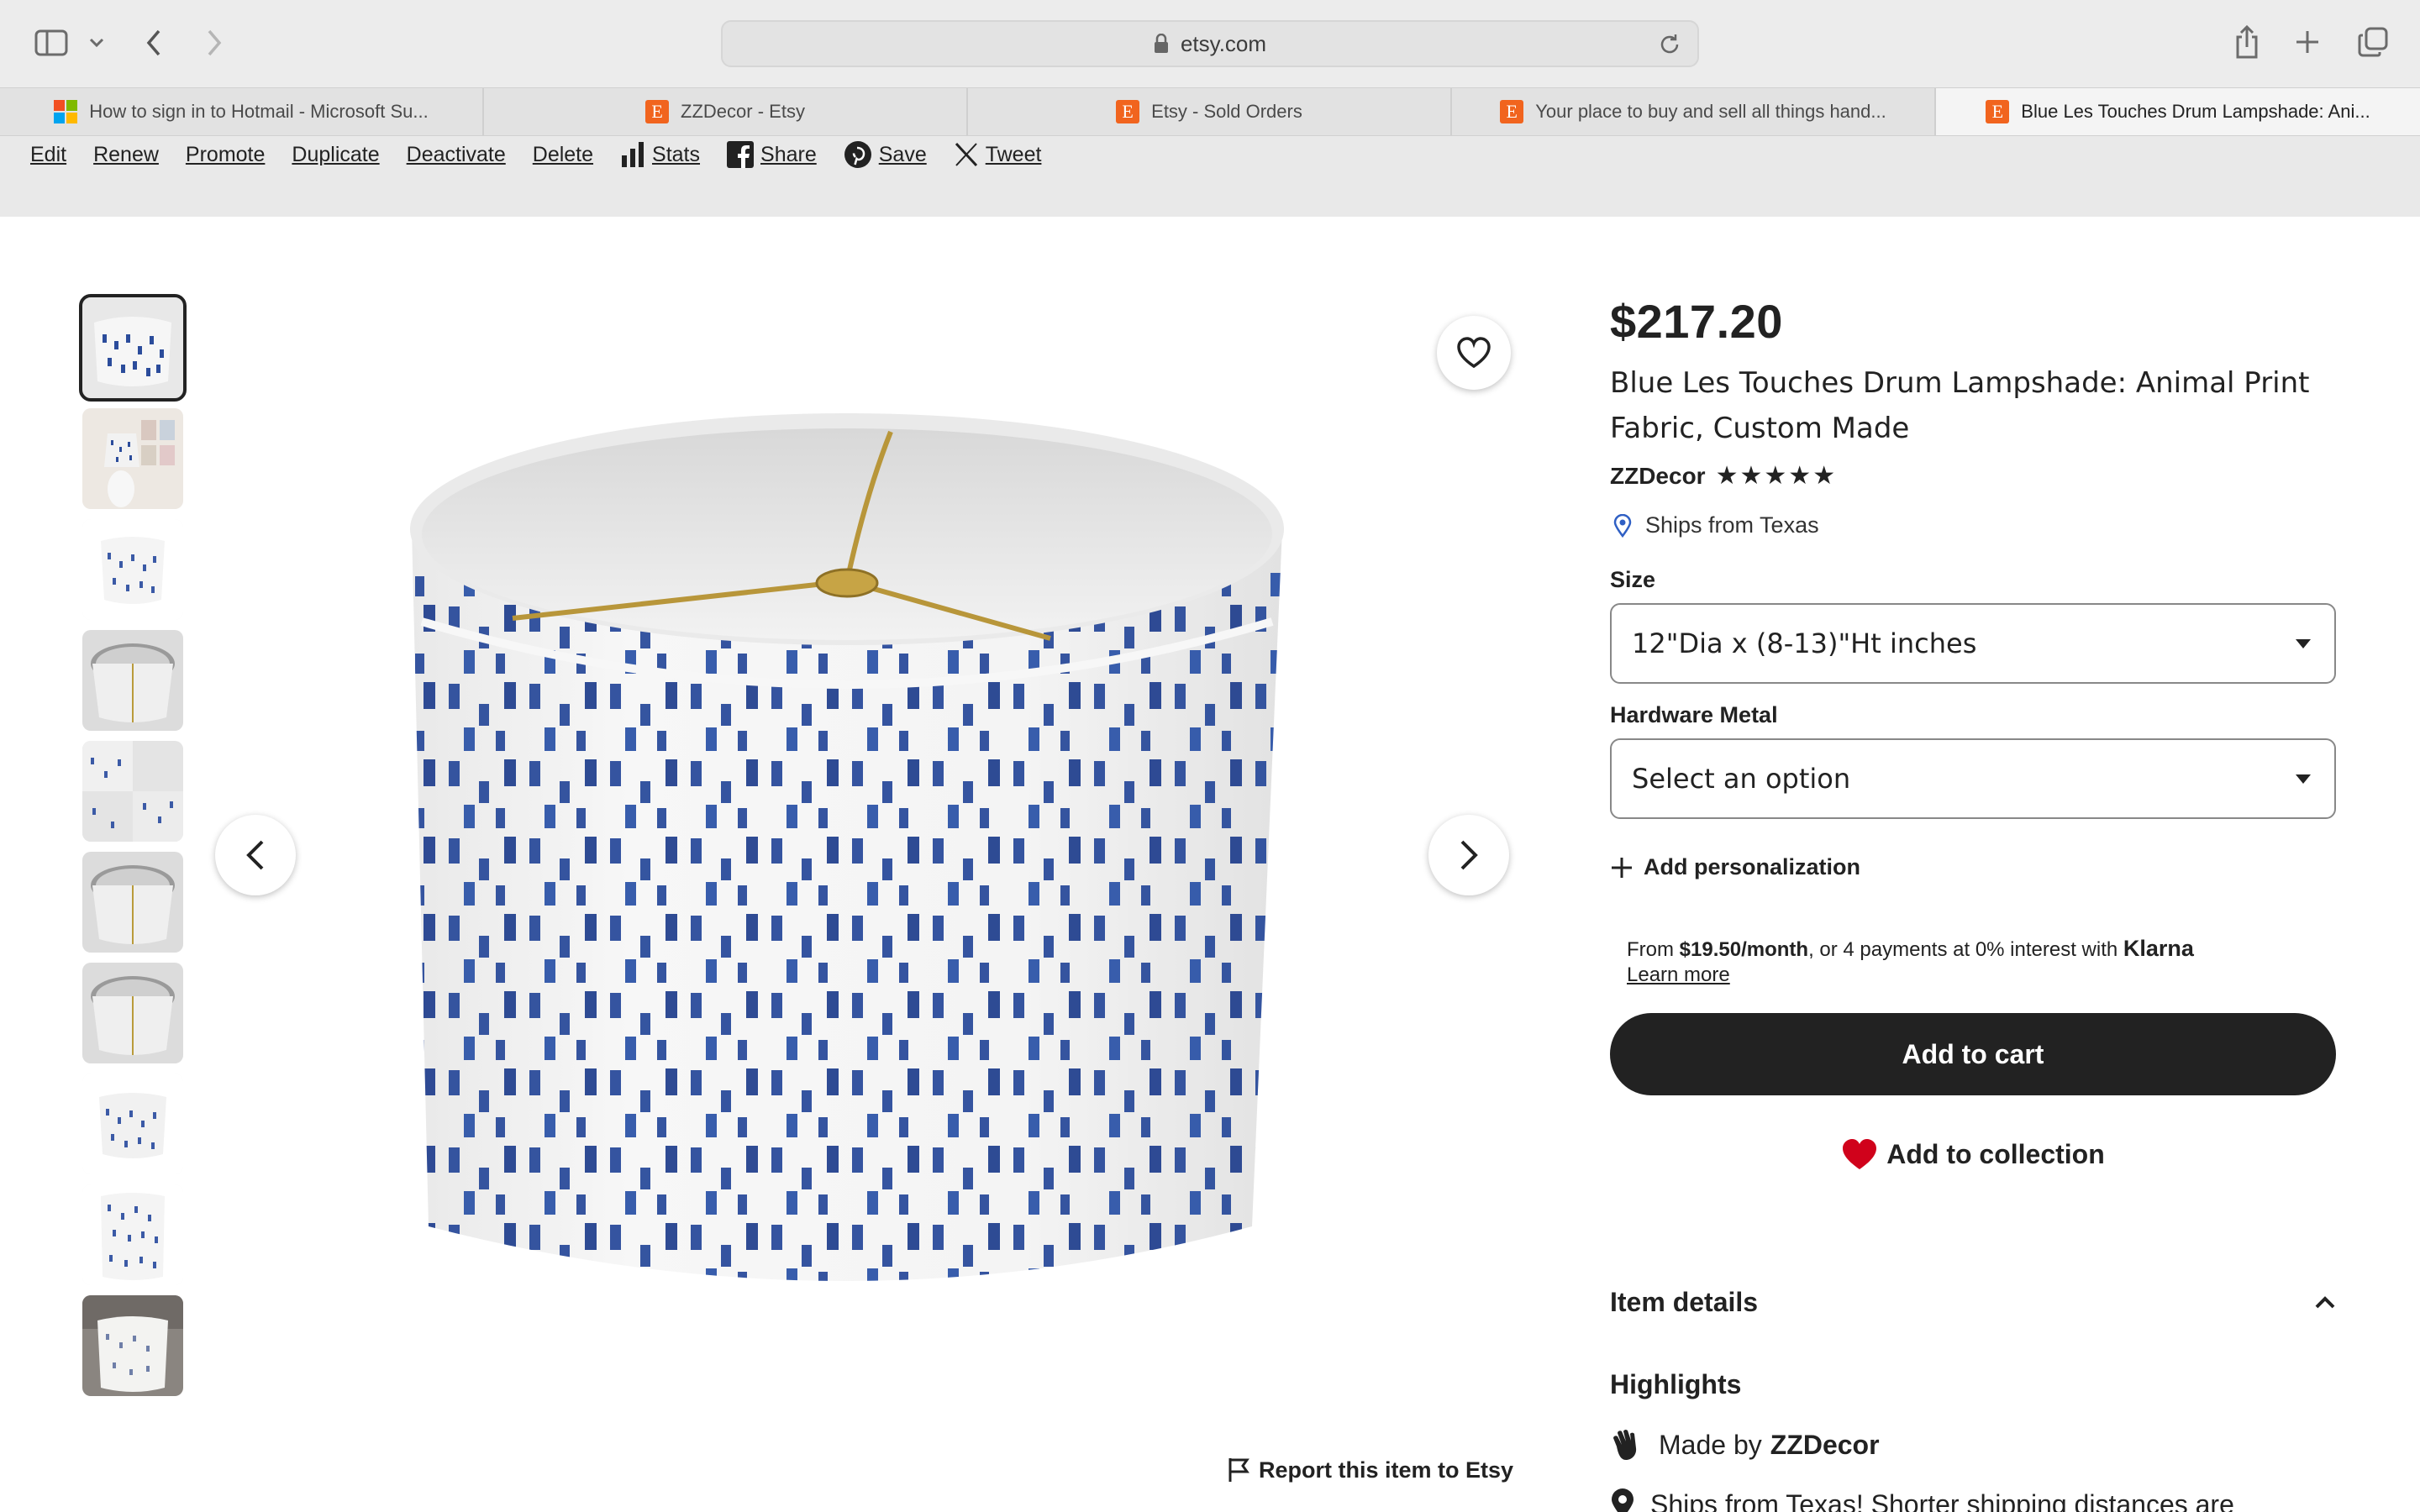 This screenshot has width=2420, height=1512. I want to click on delete-link: Delete, so click(563, 155).